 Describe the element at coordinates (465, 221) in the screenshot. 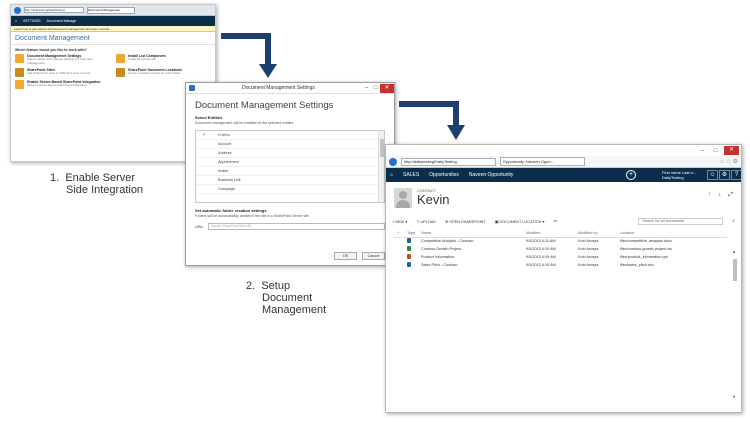

I see `open-sharepoint-button: ⊕ OPEN SHAREPOINT` at that location.